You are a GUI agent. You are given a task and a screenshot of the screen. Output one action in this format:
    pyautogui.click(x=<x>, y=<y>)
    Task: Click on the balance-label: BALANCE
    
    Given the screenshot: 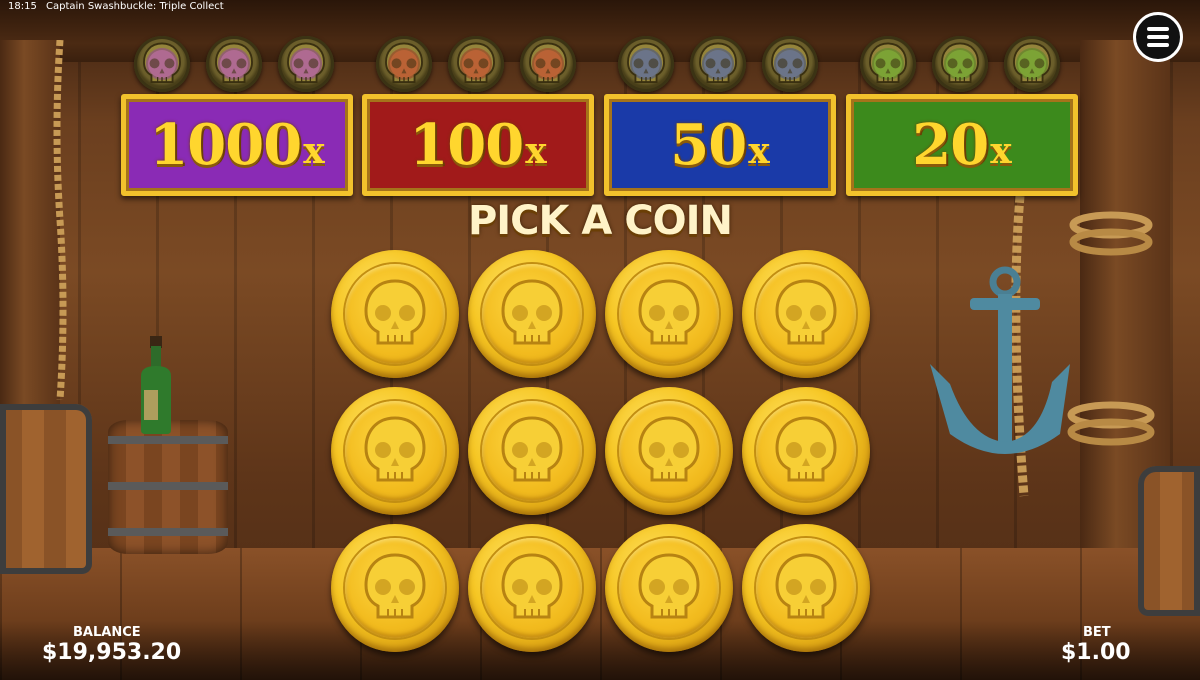 What is the action you would take?
    pyautogui.click(x=107, y=632)
    